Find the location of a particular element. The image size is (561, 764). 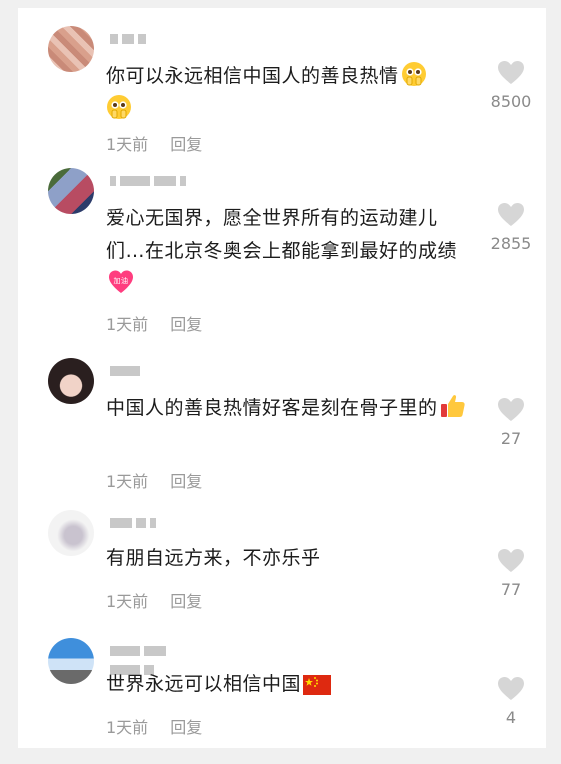

like-count: 27 is located at coordinates (511, 438).